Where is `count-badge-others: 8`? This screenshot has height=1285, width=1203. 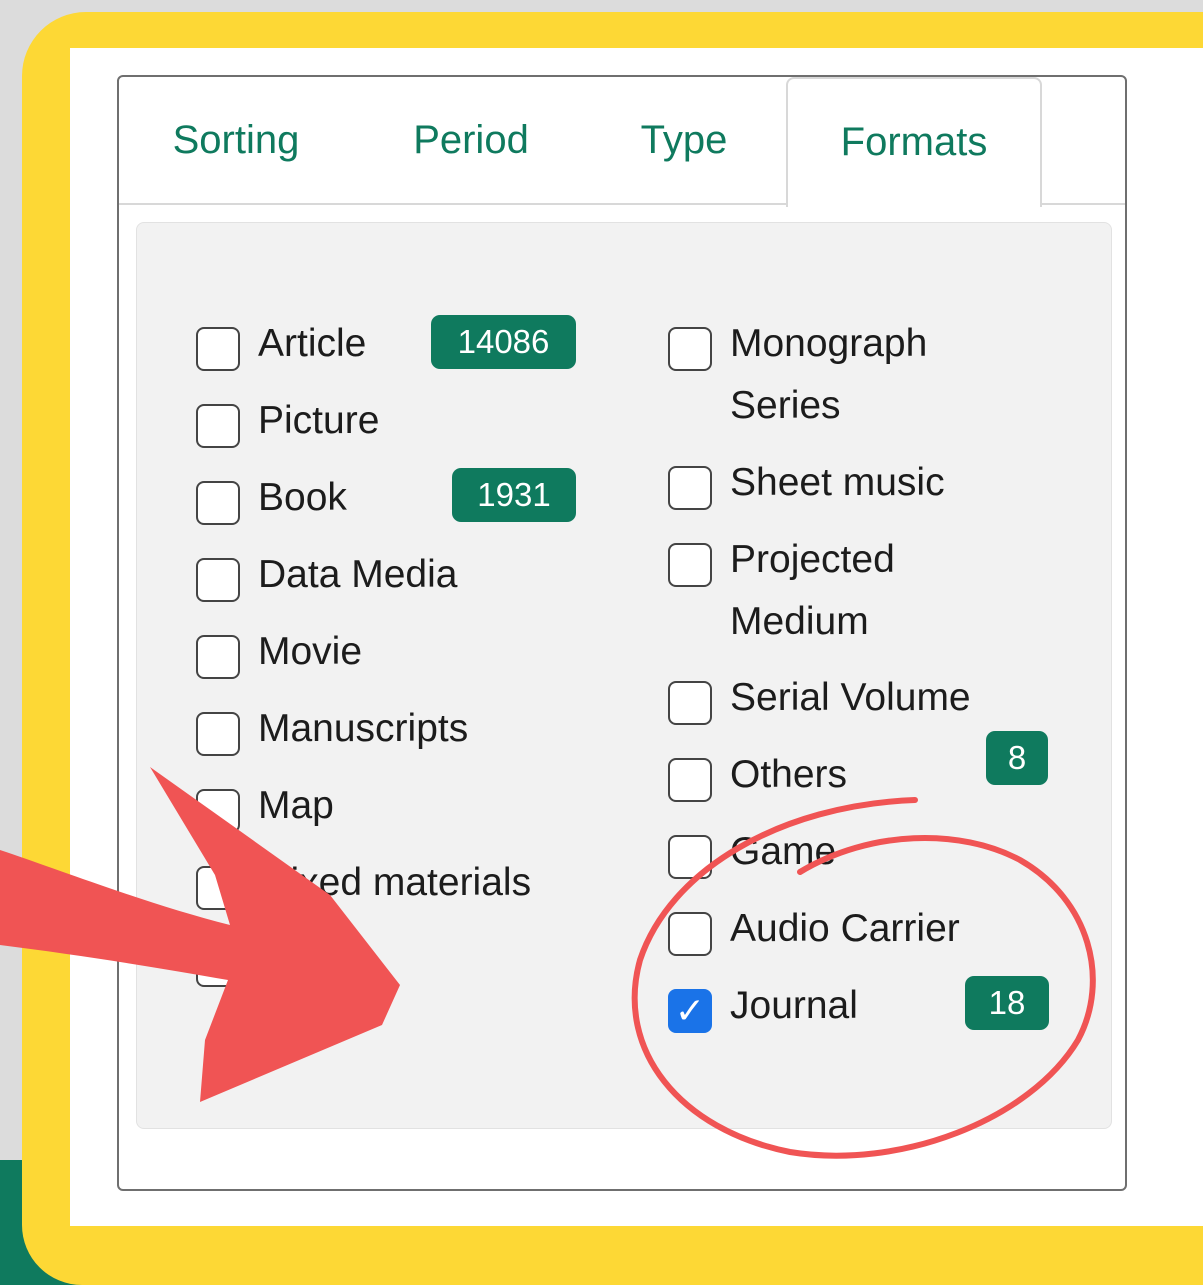
count-badge-others: 8 is located at coordinates (1017, 758).